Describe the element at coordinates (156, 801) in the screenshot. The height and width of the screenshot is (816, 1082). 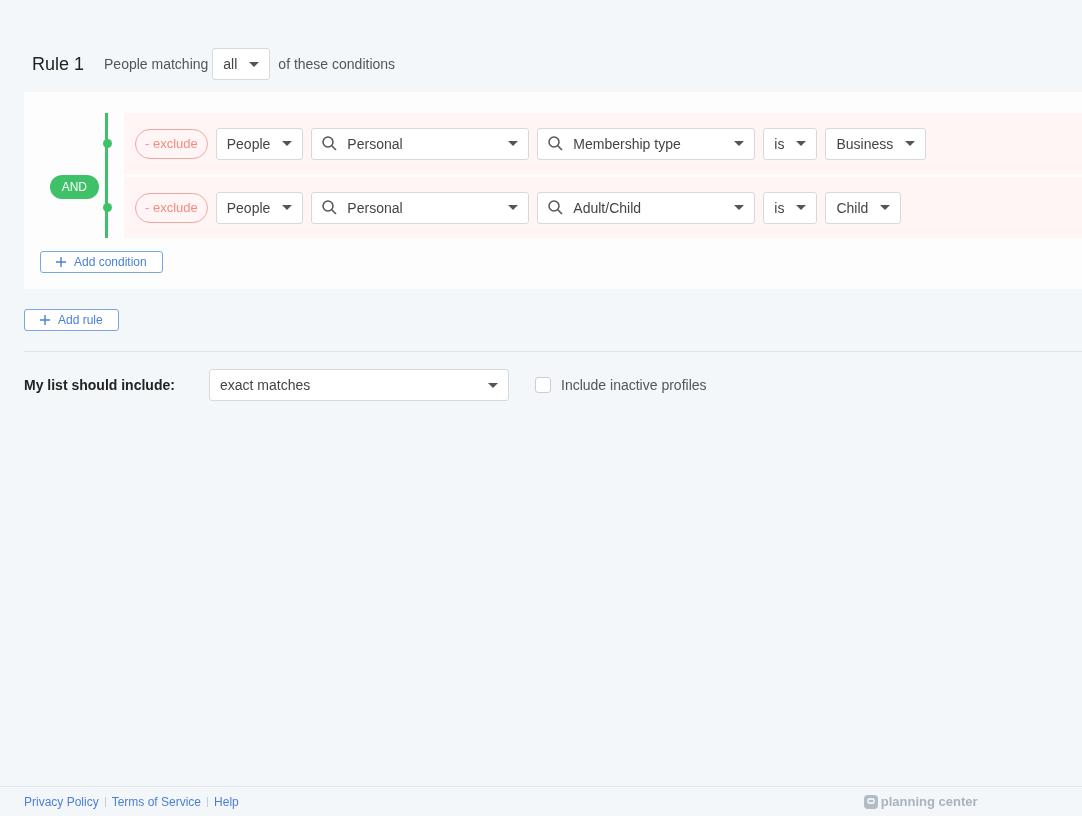
I see `footer-link: Terms of Service` at that location.